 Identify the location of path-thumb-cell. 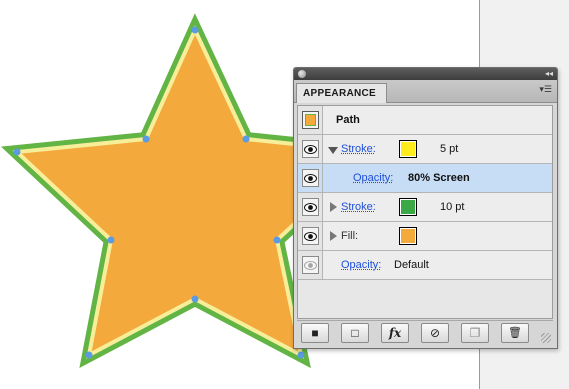
(310, 120).